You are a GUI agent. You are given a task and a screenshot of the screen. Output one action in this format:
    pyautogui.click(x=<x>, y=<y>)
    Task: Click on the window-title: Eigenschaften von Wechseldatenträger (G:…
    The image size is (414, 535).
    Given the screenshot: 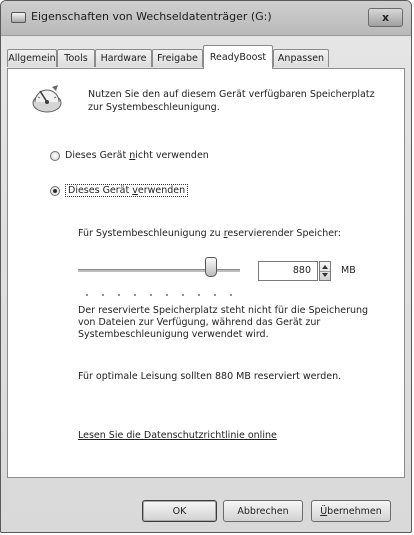 What is the action you would take?
    pyautogui.click(x=151, y=16)
    